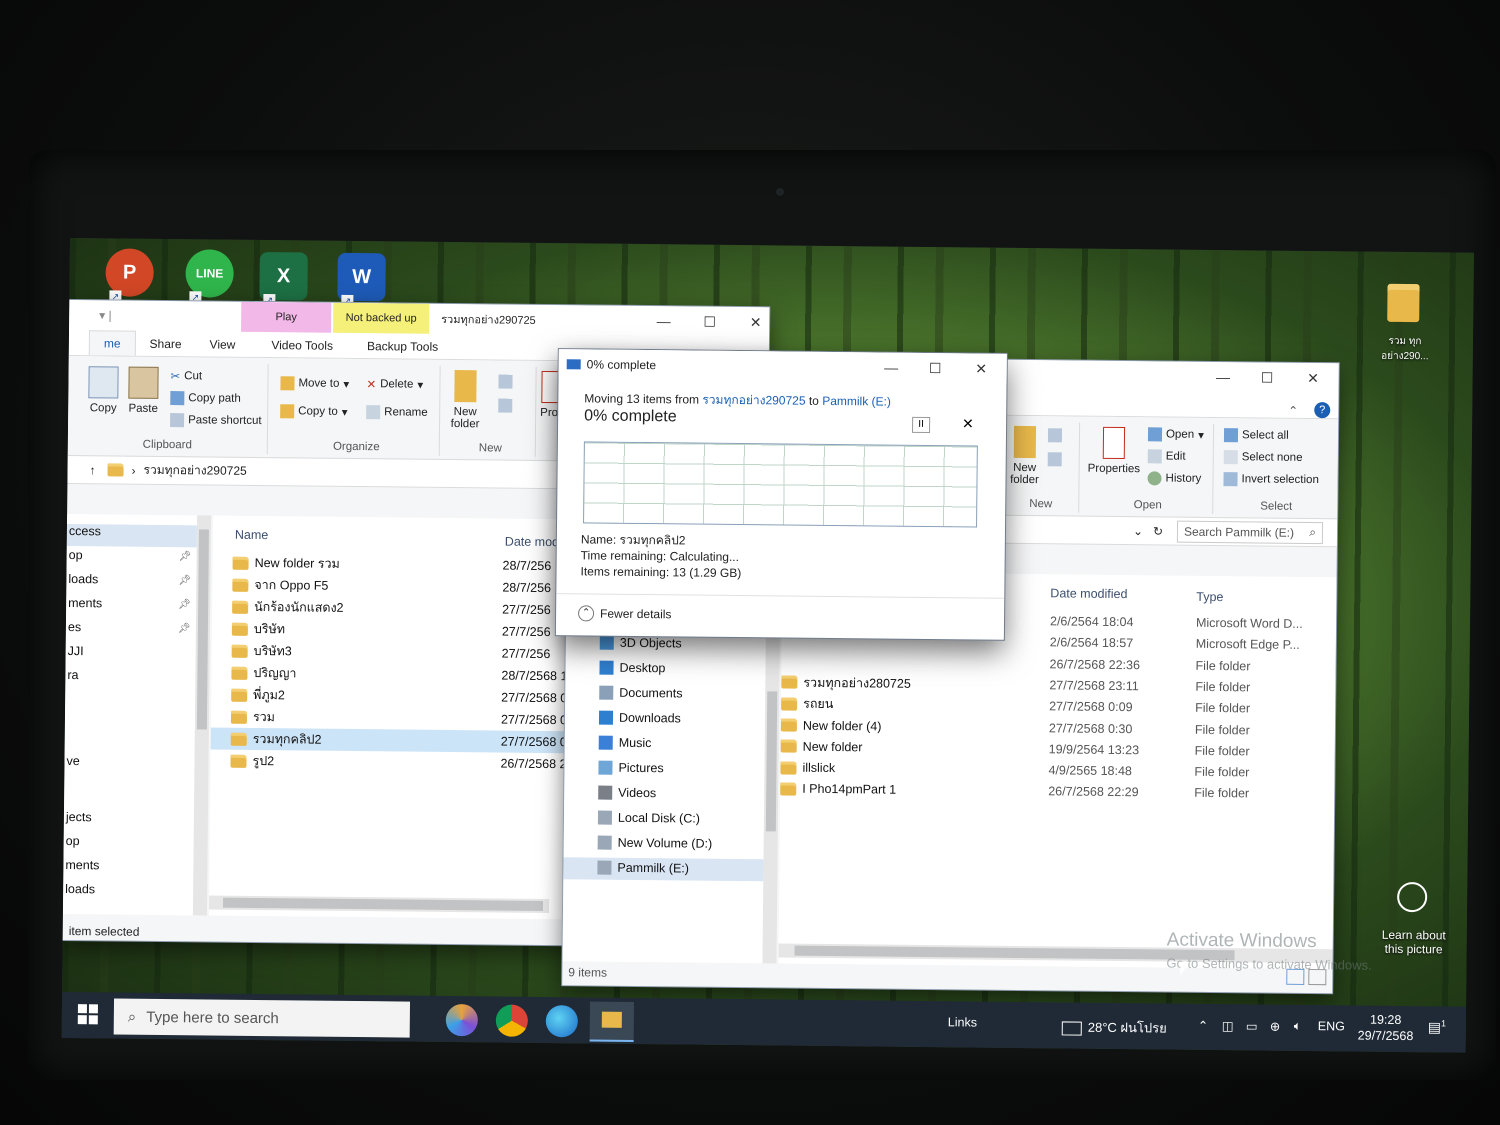 Image resolution: width=1500 pixels, height=1125 pixels. Describe the element at coordinates (132, 275) in the screenshot. I see `powerpoint-shortcut-icon: P ↗` at that location.